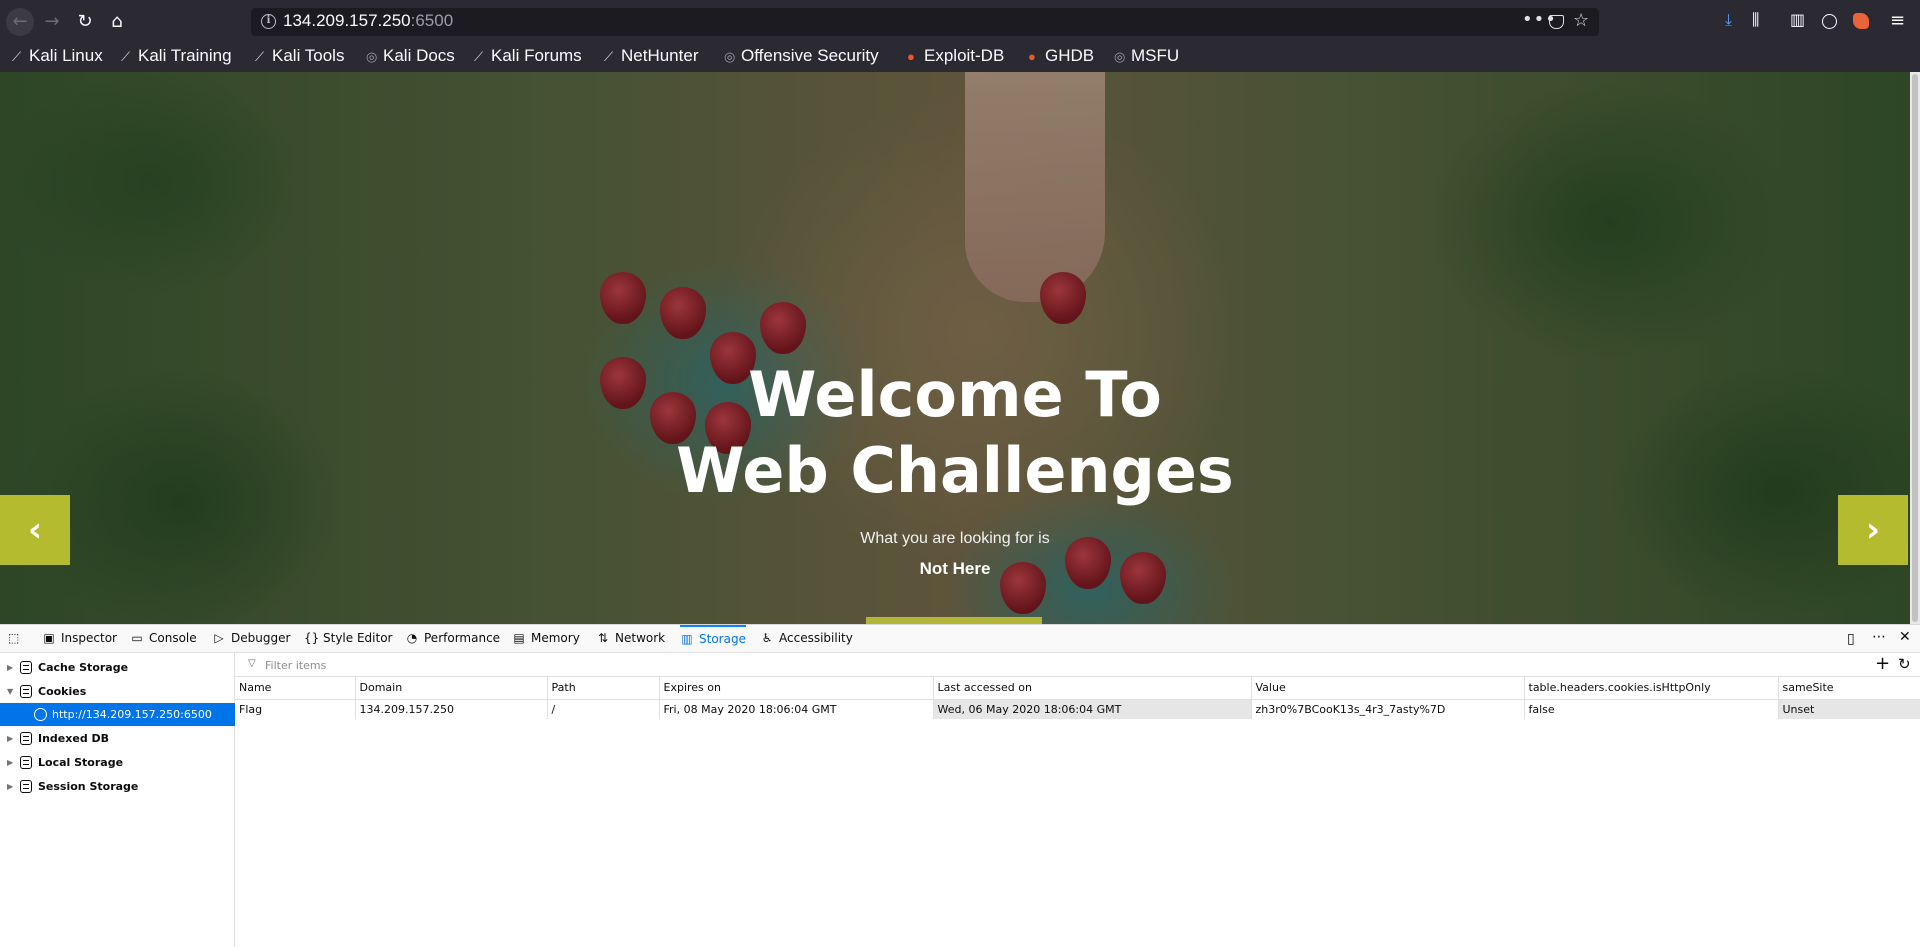 The height and width of the screenshot is (947, 1920). What do you see at coordinates (925, 22) in the screenshot?
I see `url-bar: i 134.209.157.250:6500 ••• ☆` at bounding box center [925, 22].